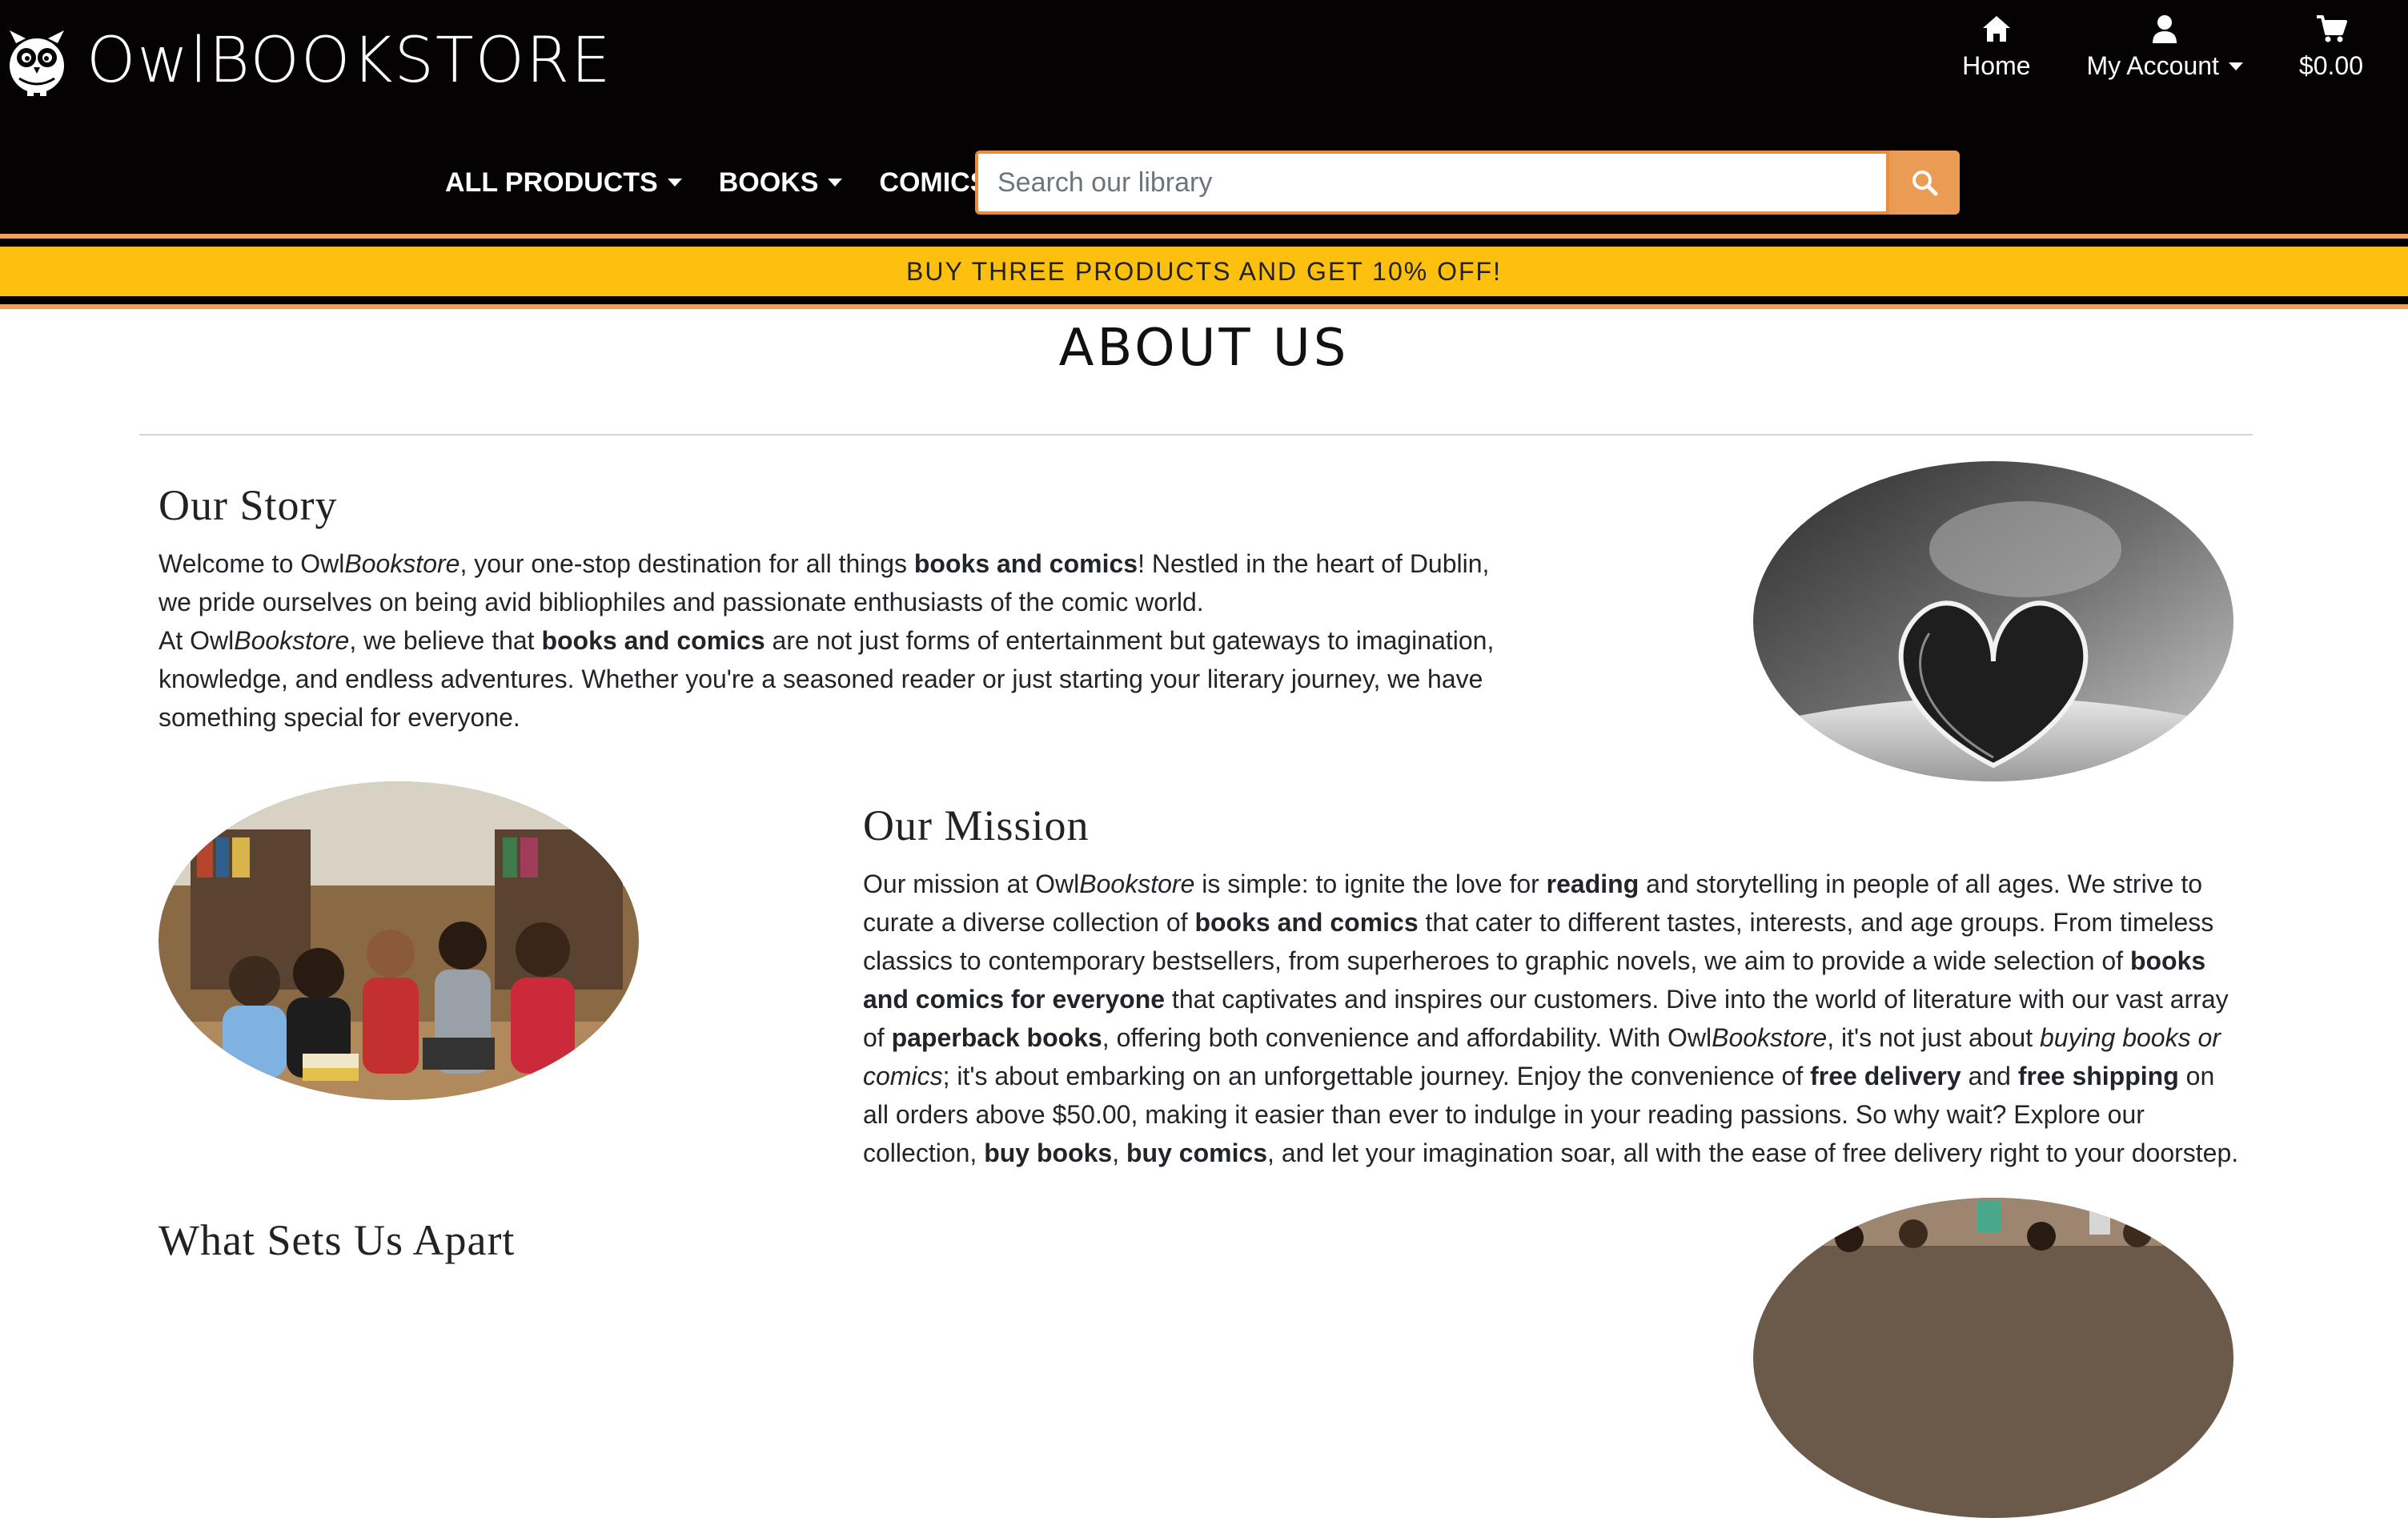  What do you see at coordinates (2165, 29) in the screenshot?
I see `user-icon` at bounding box center [2165, 29].